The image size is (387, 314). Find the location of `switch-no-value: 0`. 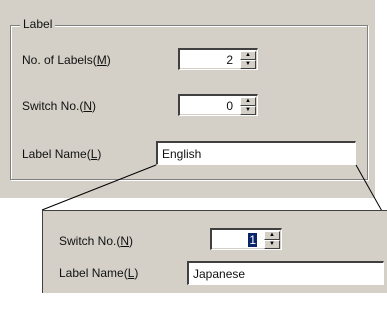

switch-no-value: 0 is located at coordinates (229, 106).